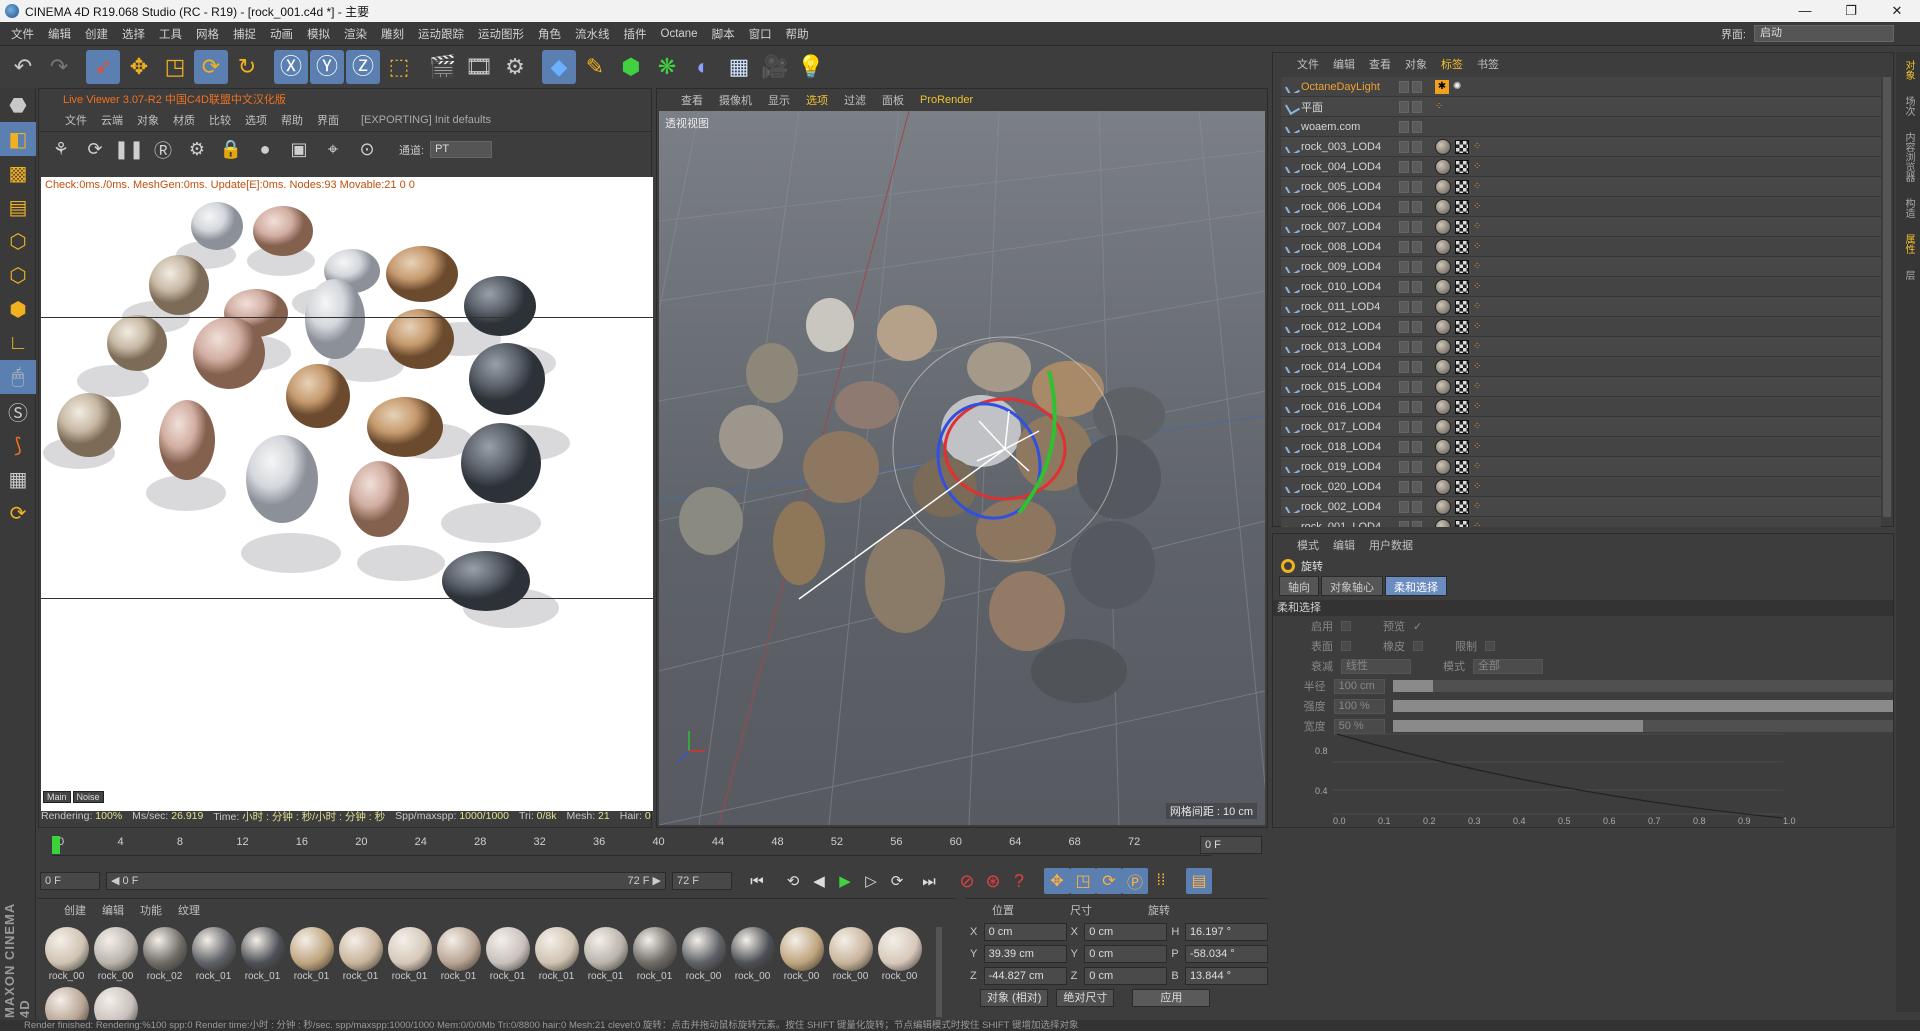 The width and height of the screenshot is (1920, 1031). What do you see at coordinates (392, 34) in the screenshot?
I see `menu-sculpt: 雕刻` at bounding box center [392, 34].